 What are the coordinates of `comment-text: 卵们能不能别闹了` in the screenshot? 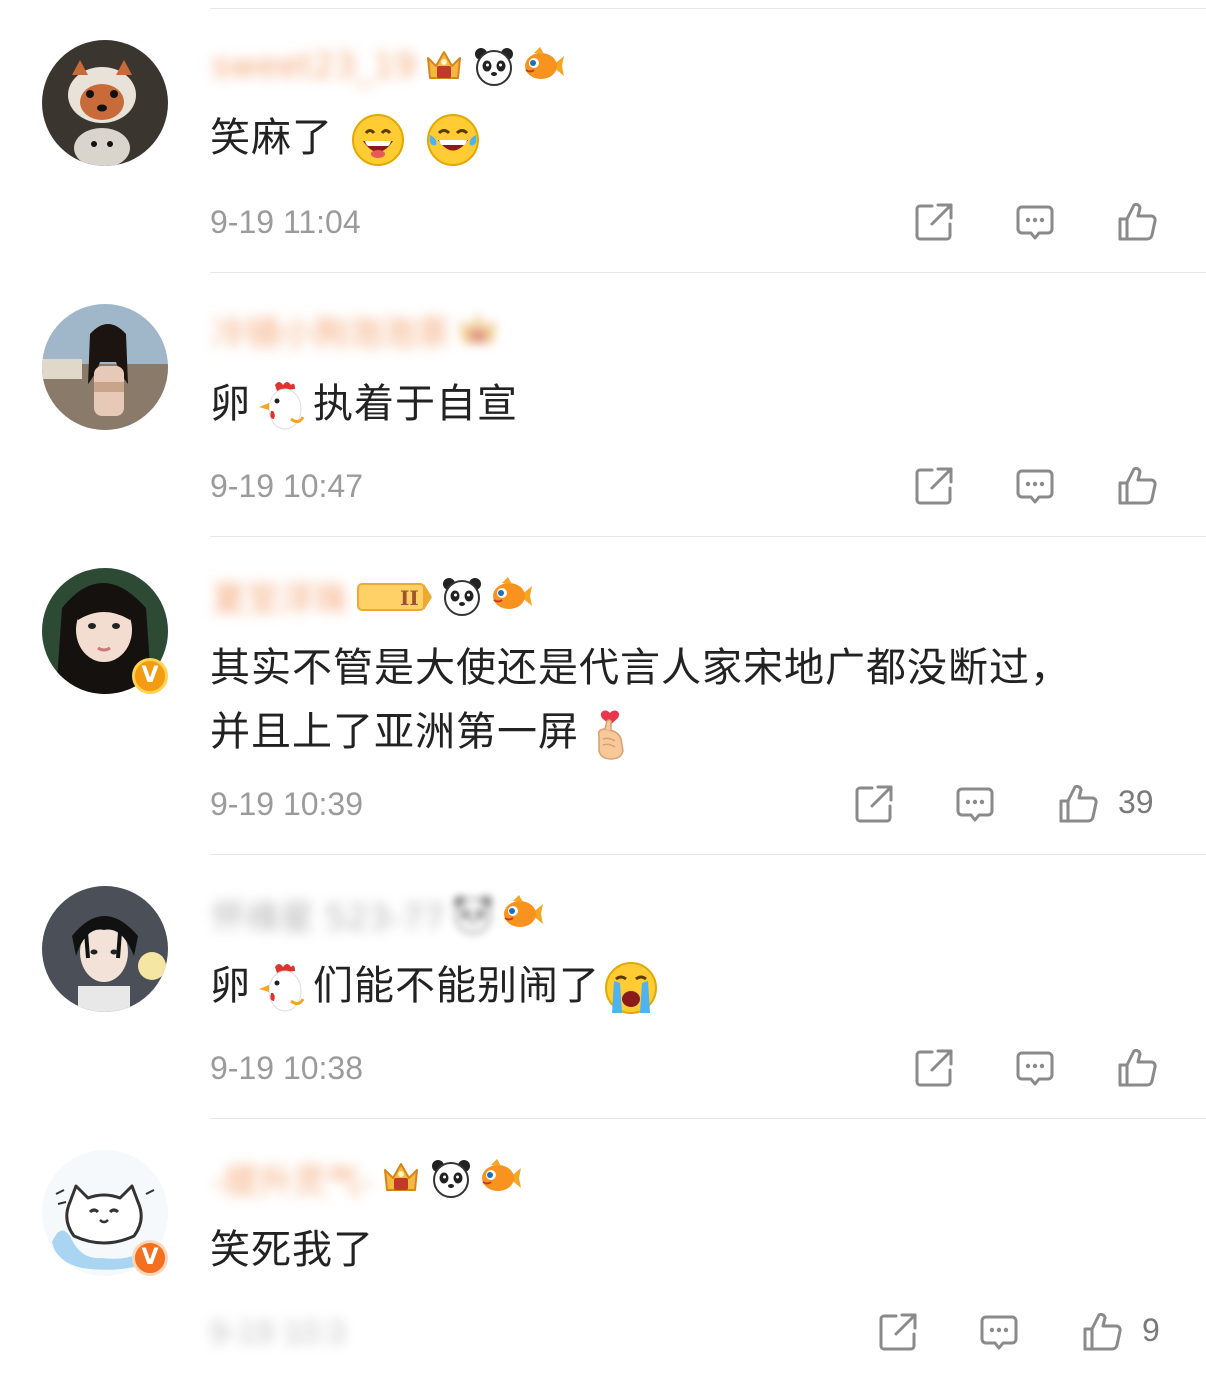 It's located at (673, 986).